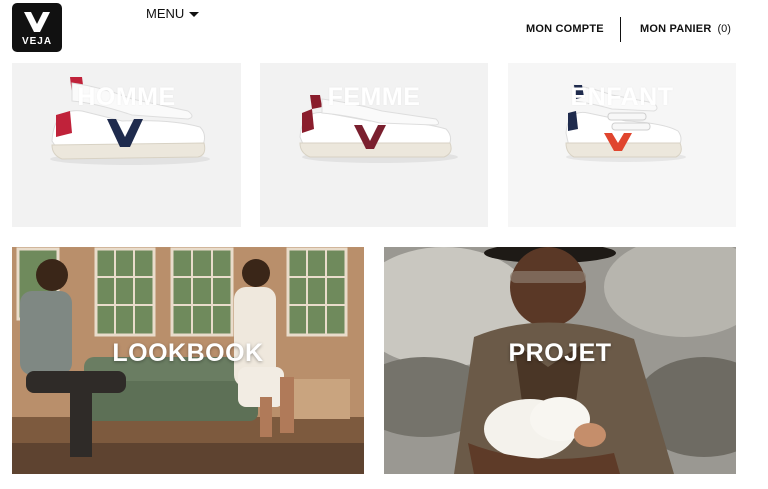 This screenshot has width=768, height=489. What do you see at coordinates (37, 41) in the screenshot?
I see `logo-text: VEJA` at bounding box center [37, 41].